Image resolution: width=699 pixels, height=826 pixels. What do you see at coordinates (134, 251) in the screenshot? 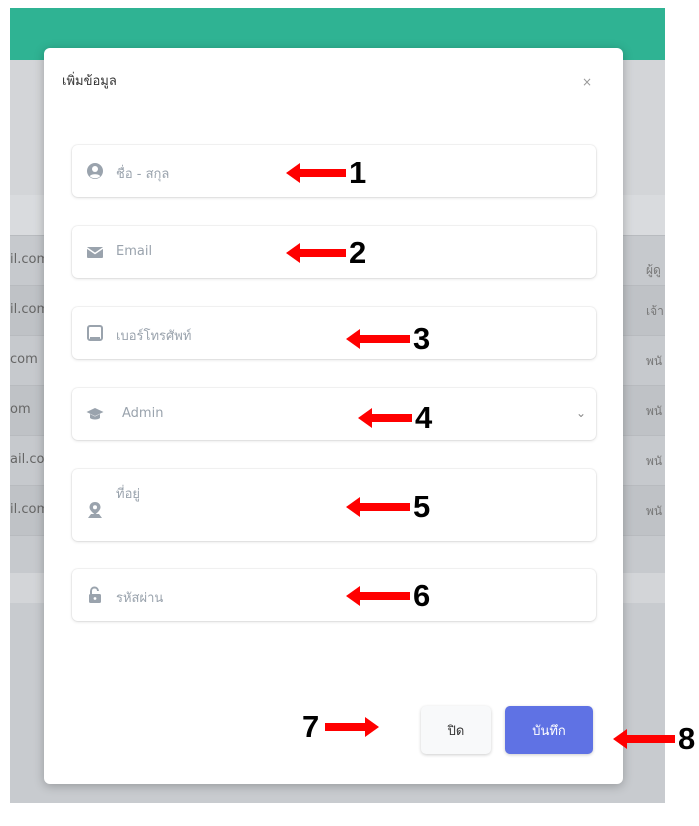
I see `email-placeholder: Email` at bounding box center [134, 251].